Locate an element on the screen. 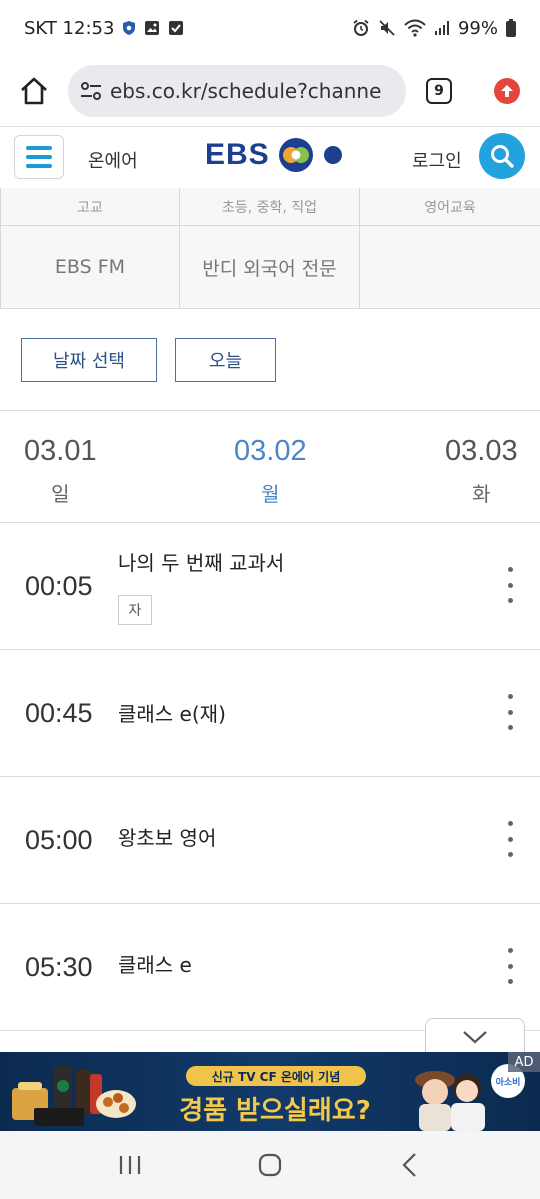  address-bar: ebs.co.kr/schedule?channe is located at coordinates (237, 91).